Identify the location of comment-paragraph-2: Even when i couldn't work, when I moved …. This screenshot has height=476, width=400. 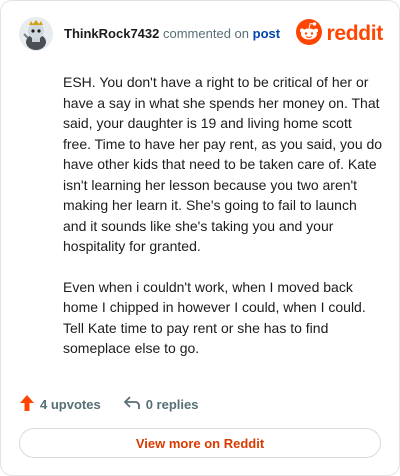
(214, 317).